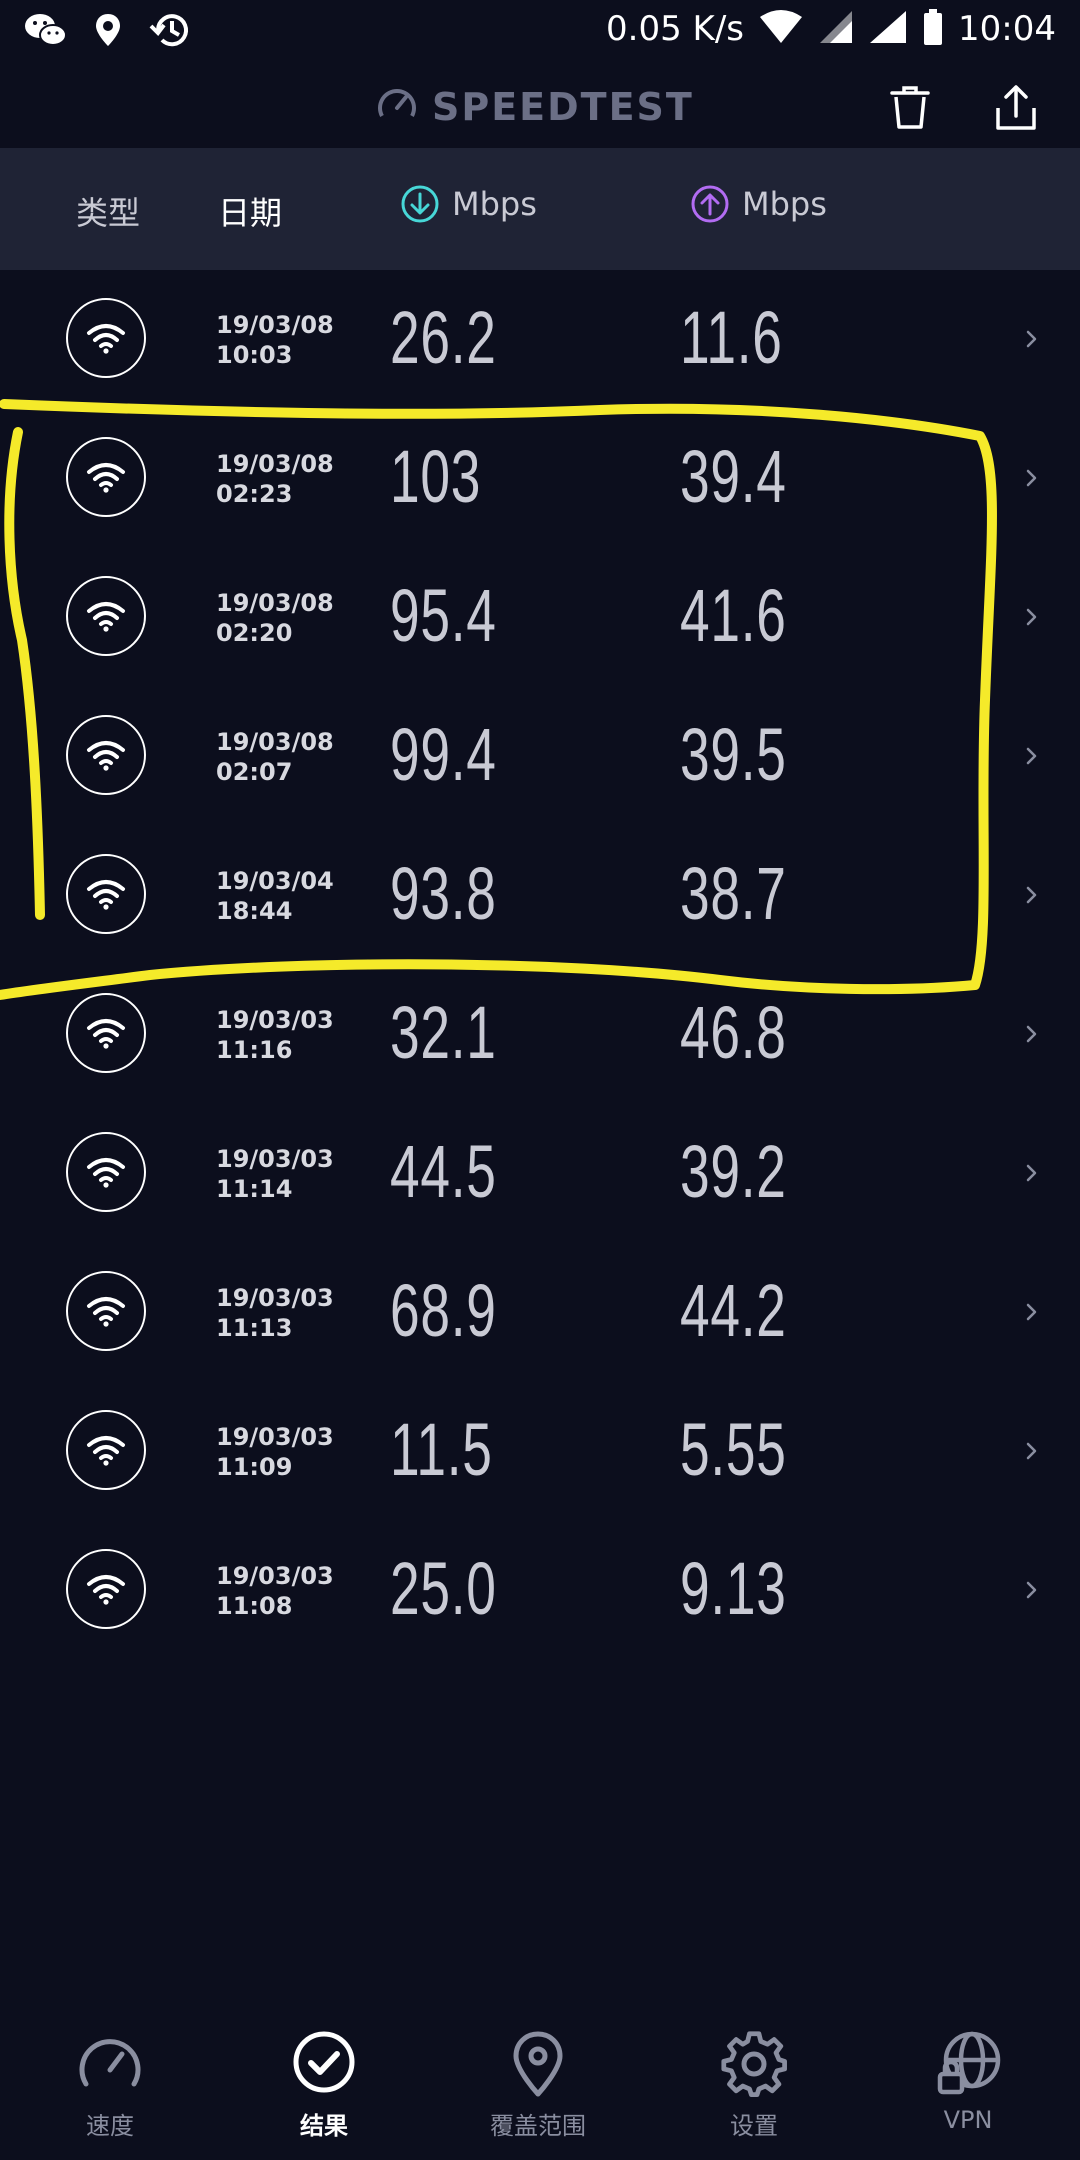  What do you see at coordinates (443, 754) in the screenshot?
I see `download-speed: 99.4` at bounding box center [443, 754].